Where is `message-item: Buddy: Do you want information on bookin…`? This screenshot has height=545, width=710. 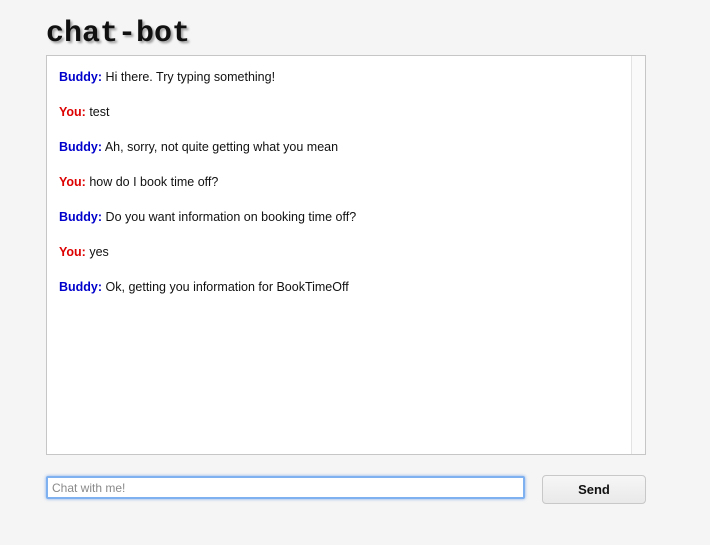 message-item: Buddy: Do you want information on bookin… is located at coordinates (207, 217).